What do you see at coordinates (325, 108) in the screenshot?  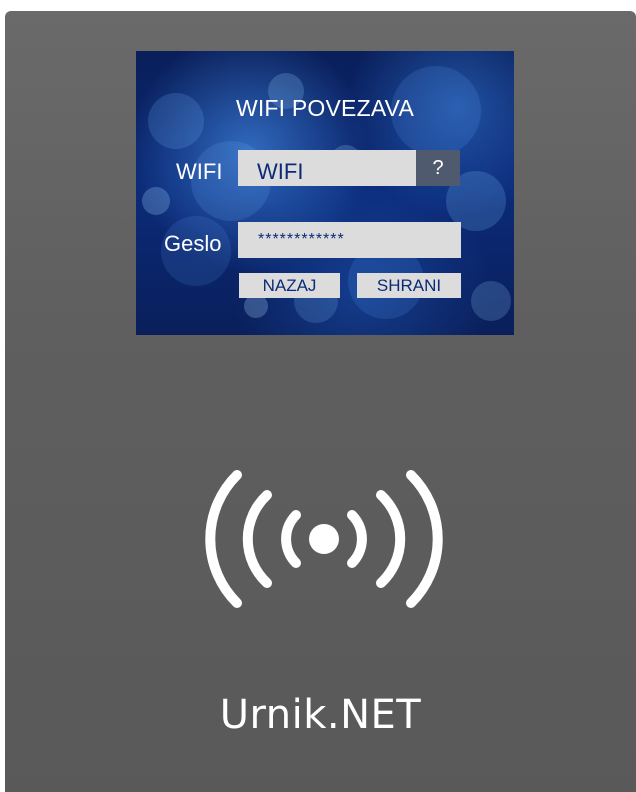 I see `screen-title: WIFI POVEZAVA` at bounding box center [325, 108].